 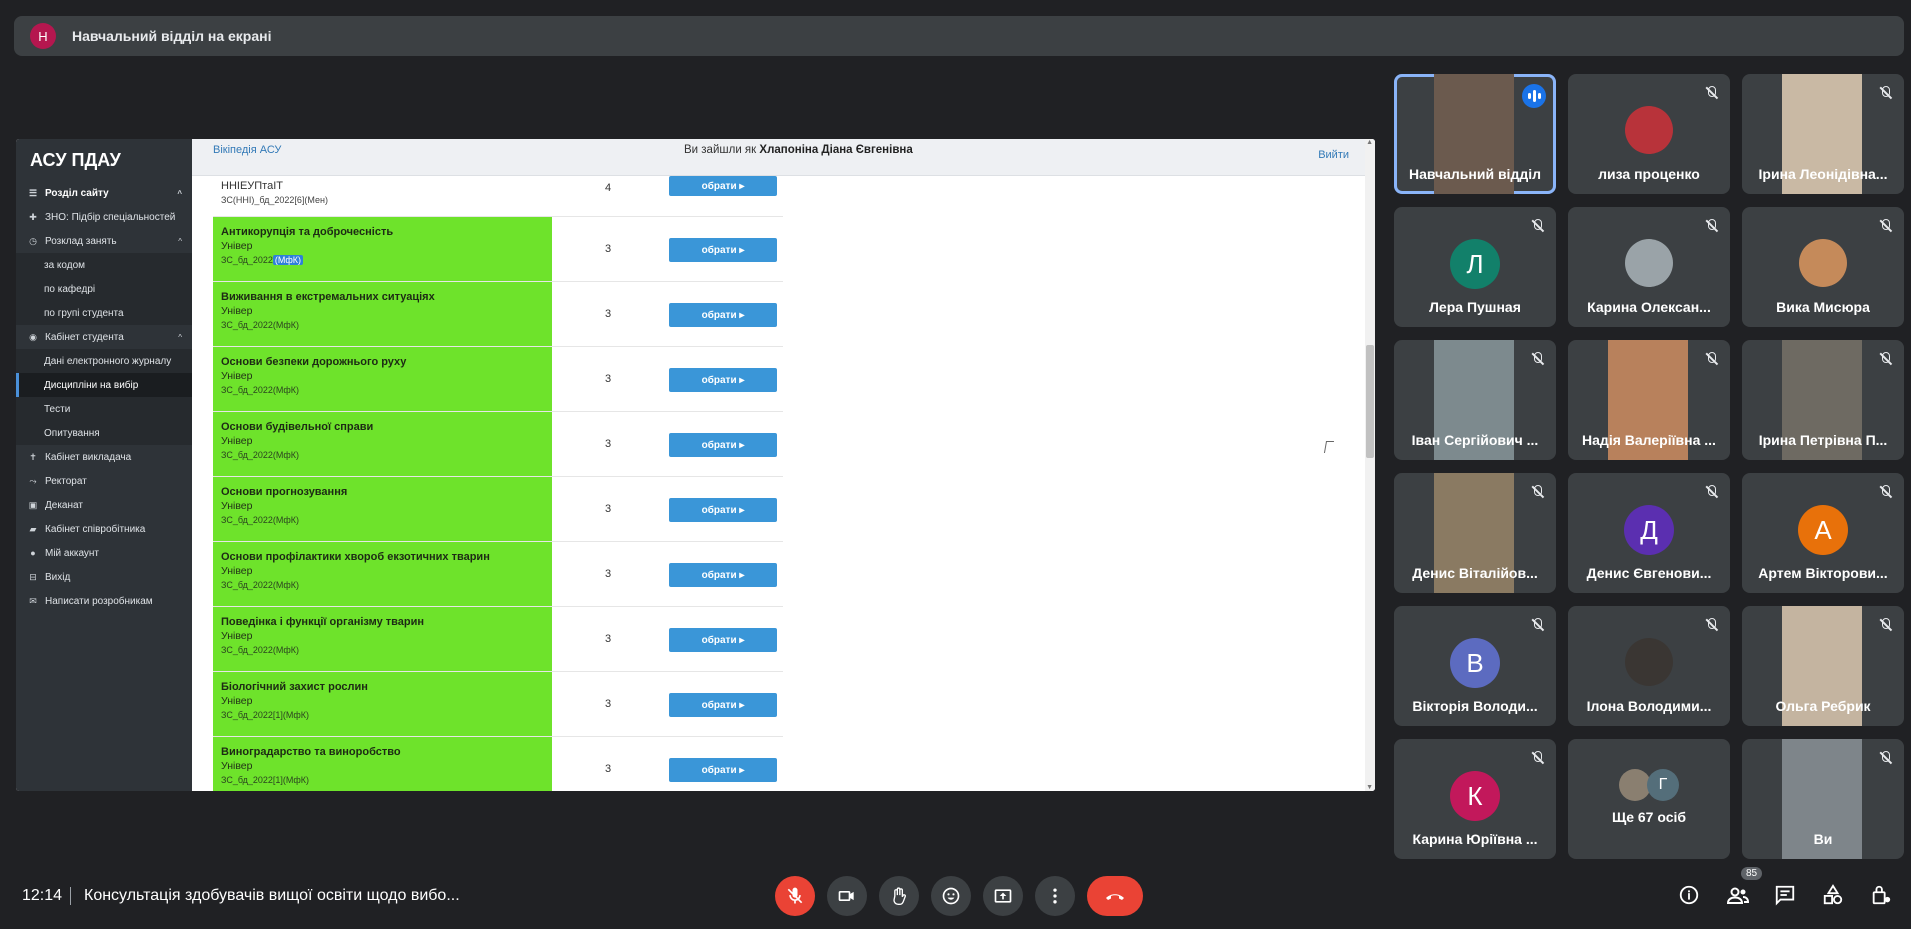 What do you see at coordinates (1882, 896) in the screenshot?
I see `host-controls-button` at bounding box center [1882, 896].